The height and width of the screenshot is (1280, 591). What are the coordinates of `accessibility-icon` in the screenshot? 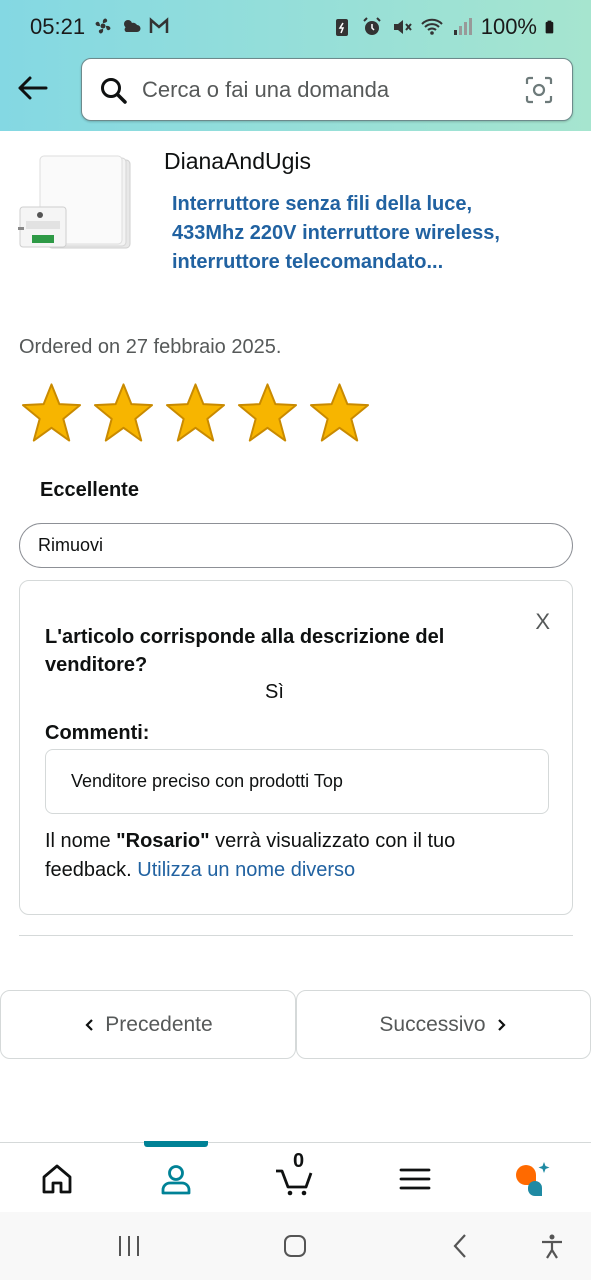 It's located at (552, 1246).